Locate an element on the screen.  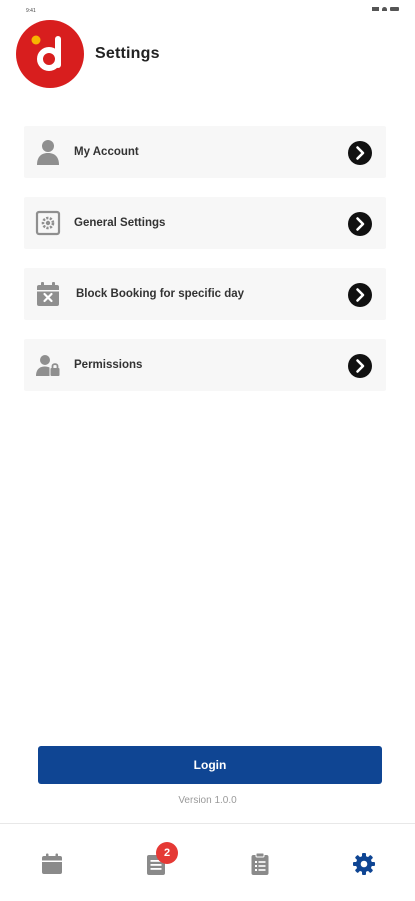
page-title: Settings is located at coordinates (127, 53).